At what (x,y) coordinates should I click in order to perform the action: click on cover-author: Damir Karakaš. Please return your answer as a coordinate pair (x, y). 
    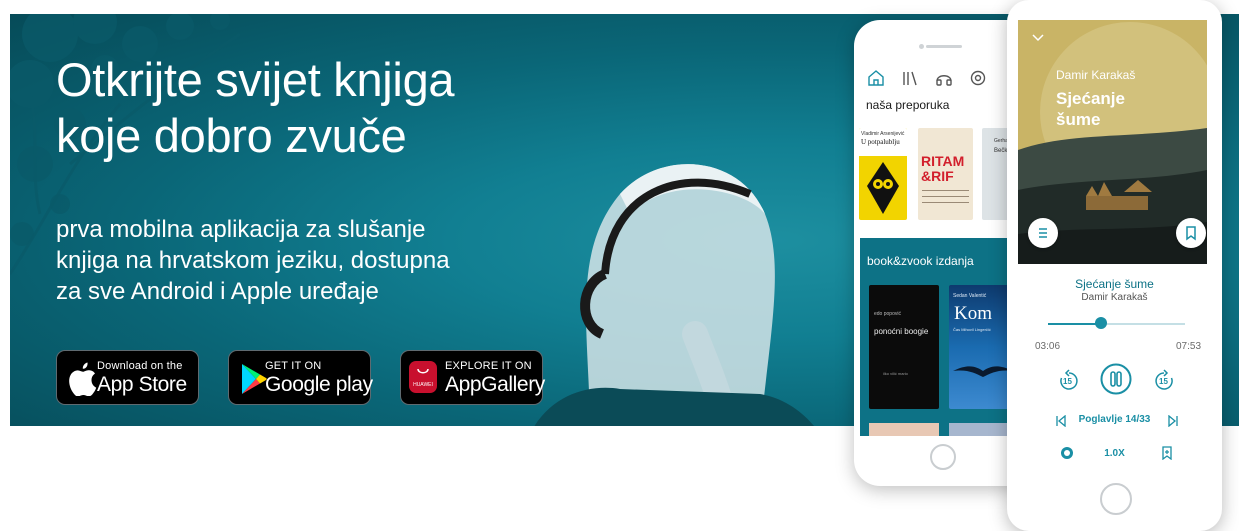
    Looking at the image, I should click on (1096, 75).